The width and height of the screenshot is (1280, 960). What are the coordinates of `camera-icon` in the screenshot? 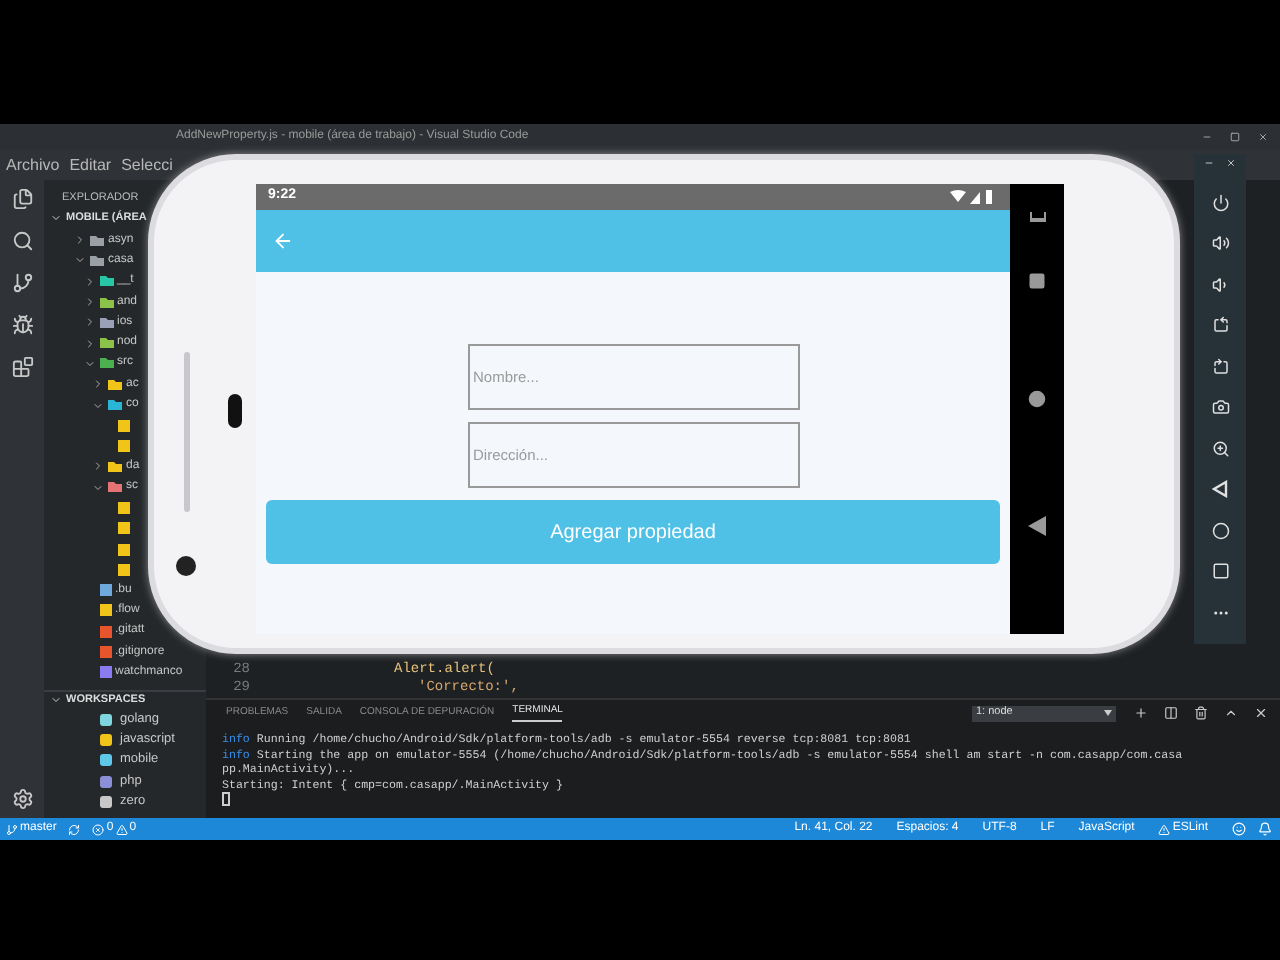 It's located at (1220, 407).